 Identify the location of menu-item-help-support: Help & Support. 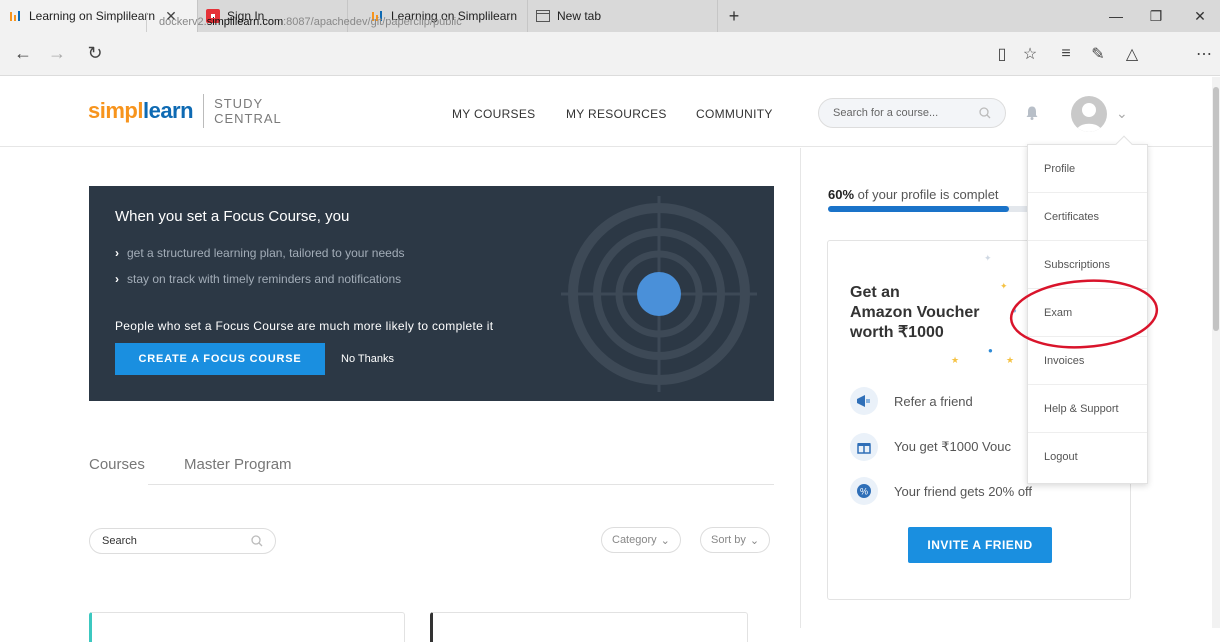
(1087, 409).